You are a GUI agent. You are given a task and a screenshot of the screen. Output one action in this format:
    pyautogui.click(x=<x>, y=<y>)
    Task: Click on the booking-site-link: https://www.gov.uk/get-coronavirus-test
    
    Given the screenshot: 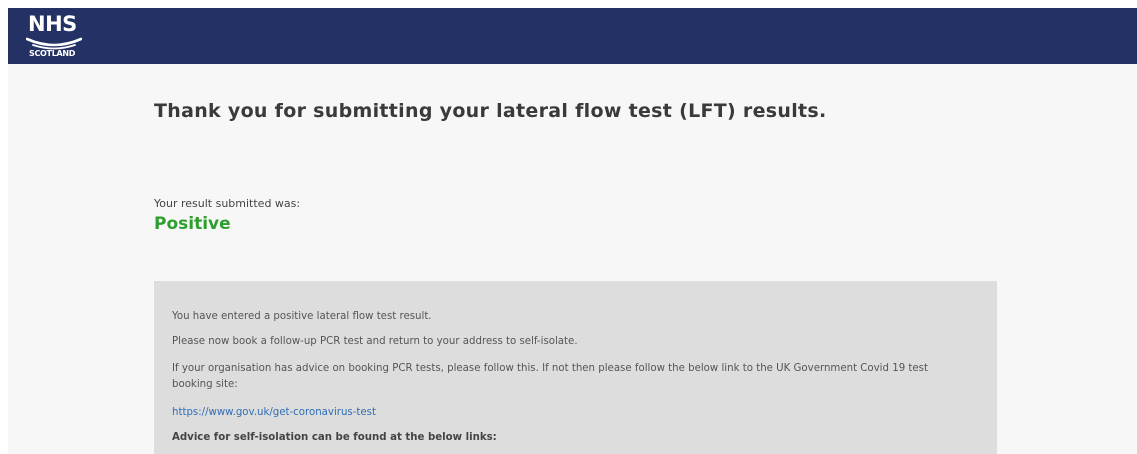 What is the action you would take?
    pyautogui.click(x=274, y=412)
    